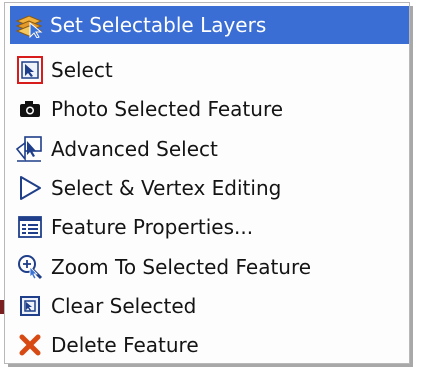  I want to click on menu-item-set-selectable-layers: Set Selectable Layers, so click(209, 25).